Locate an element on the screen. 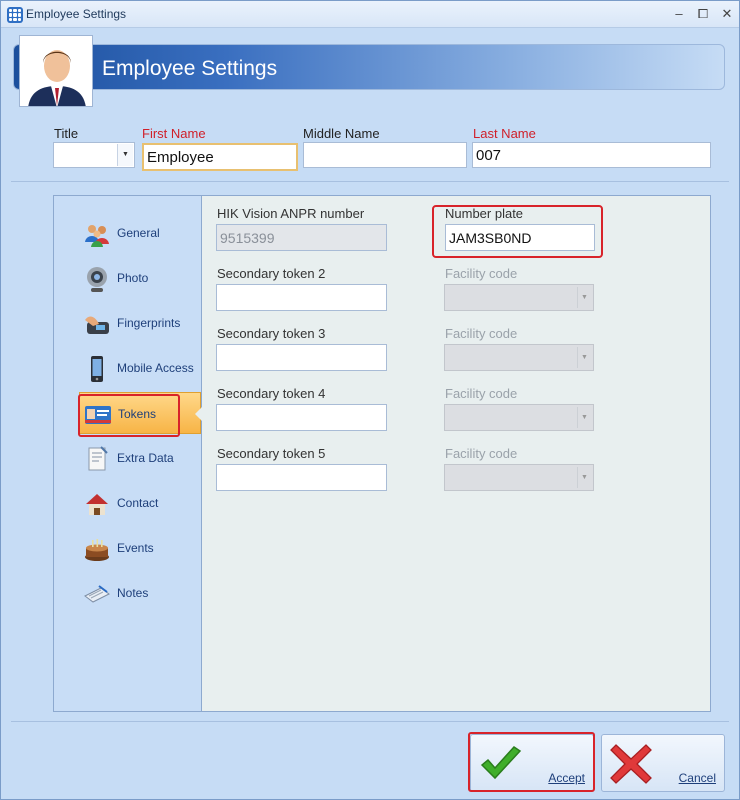 The width and height of the screenshot is (740, 800). window-title: Employee Settings is located at coordinates (76, 14).